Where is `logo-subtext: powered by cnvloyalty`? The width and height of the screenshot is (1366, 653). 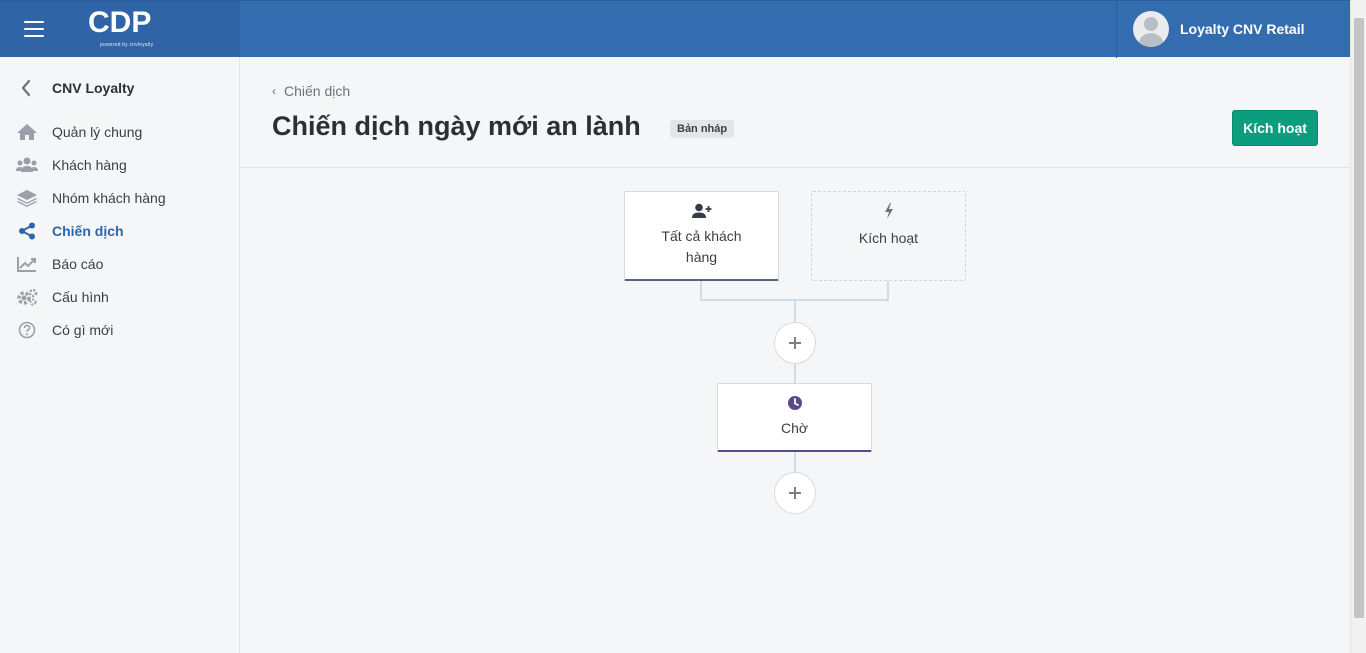
logo-subtext: powered by cnvloyalty is located at coordinates (127, 45).